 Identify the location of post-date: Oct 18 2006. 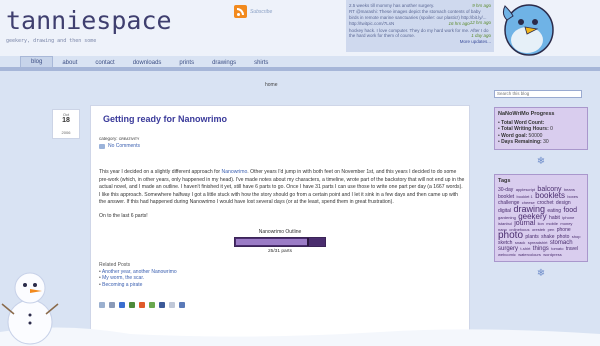
(66, 124).